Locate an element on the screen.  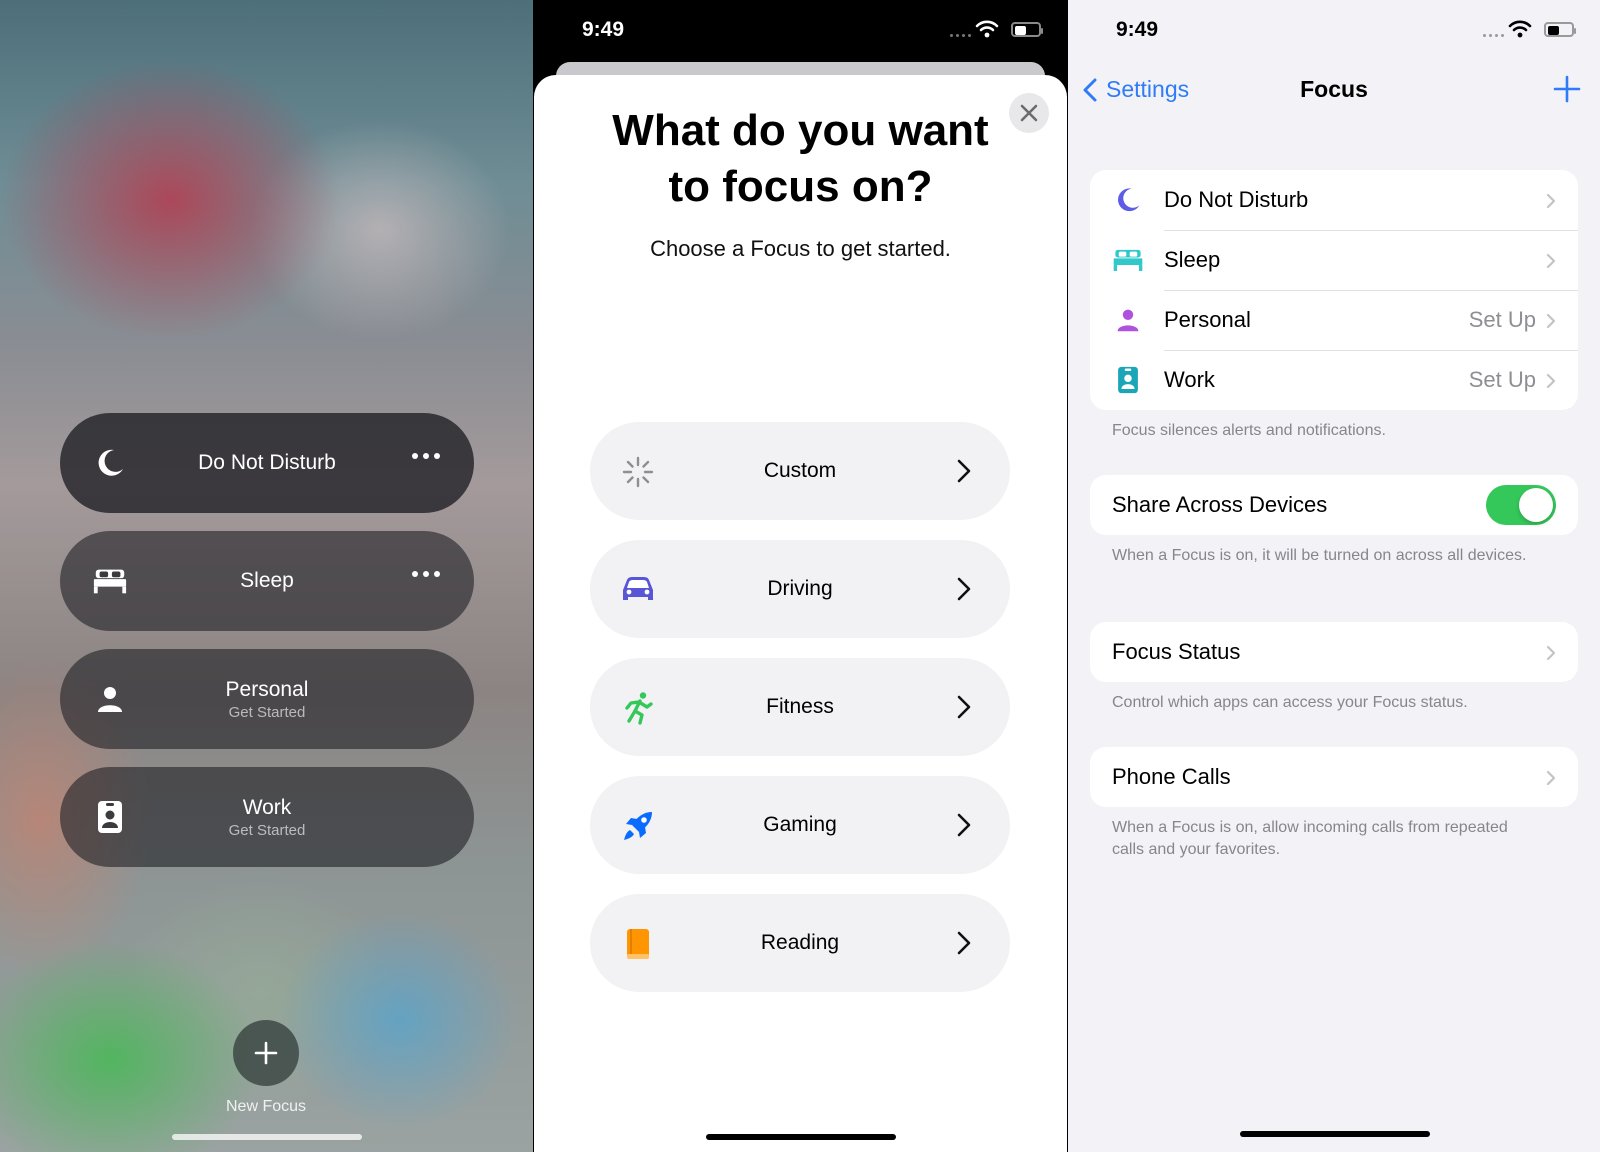
focus-status-row: Focus Status is located at coordinates (1334, 652).